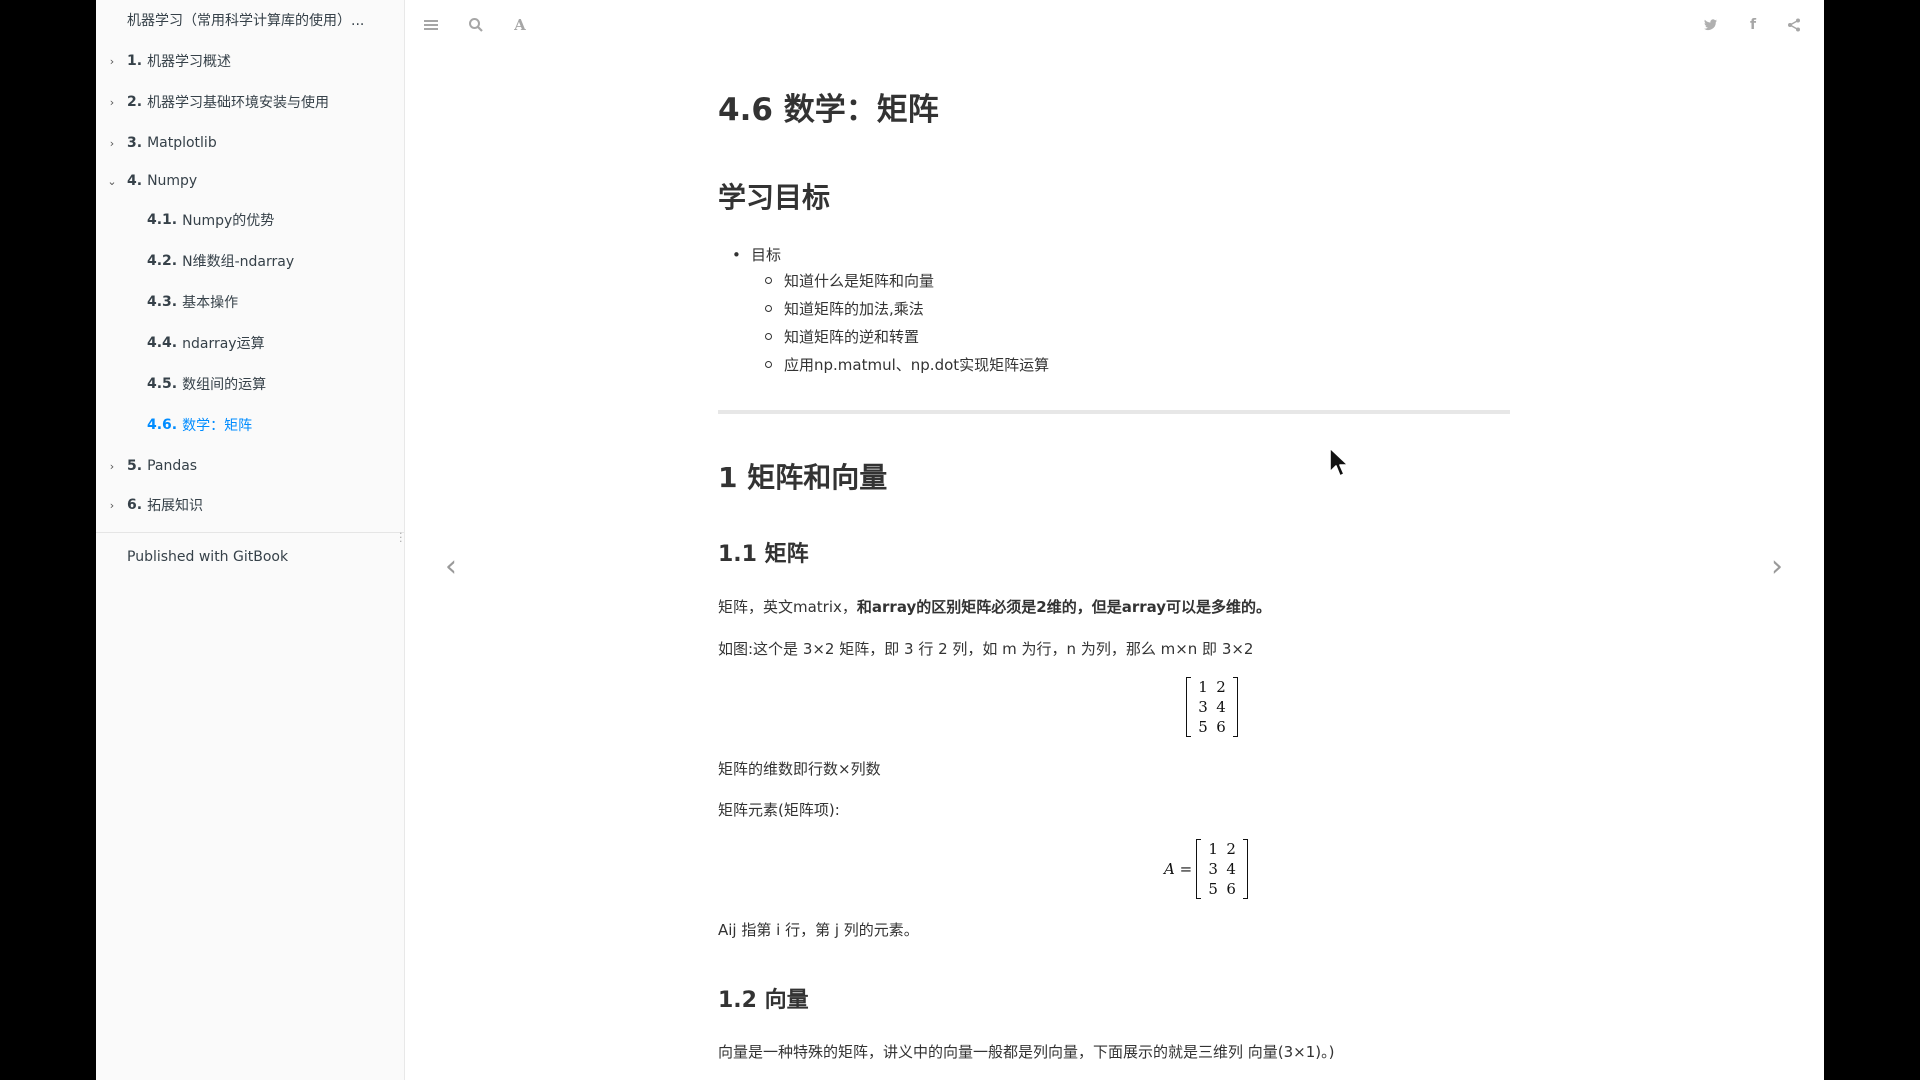 The width and height of the screenshot is (1920, 1080). What do you see at coordinates (401, 537) in the screenshot?
I see `sidebar-resize-handle: · · ·` at bounding box center [401, 537].